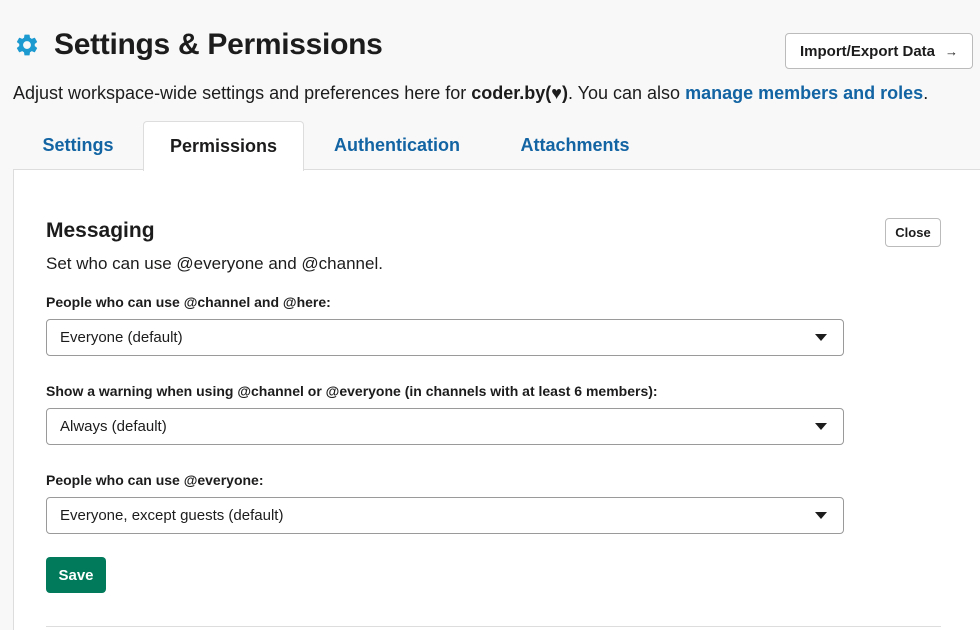 This screenshot has height=630, width=980. I want to click on workspace-name: coder.by(♥), so click(519, 93).